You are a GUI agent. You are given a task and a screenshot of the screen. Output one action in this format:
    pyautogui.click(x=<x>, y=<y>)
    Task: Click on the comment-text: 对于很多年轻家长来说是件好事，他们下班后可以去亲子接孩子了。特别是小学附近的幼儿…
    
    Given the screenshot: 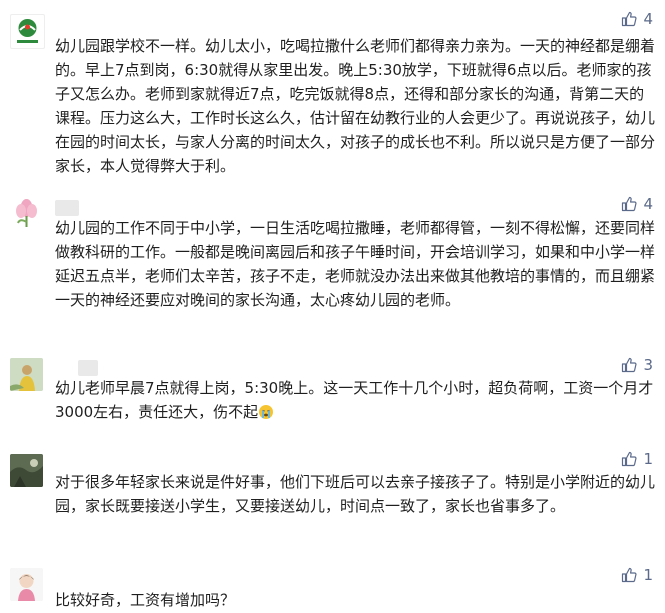 What is the action you would take?
    pyautogui.click(x=355, y=494)
    